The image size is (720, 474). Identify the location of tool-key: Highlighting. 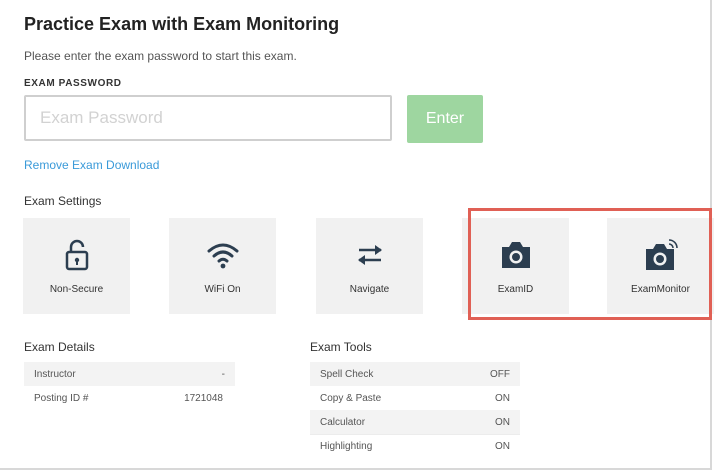
(346, 446).